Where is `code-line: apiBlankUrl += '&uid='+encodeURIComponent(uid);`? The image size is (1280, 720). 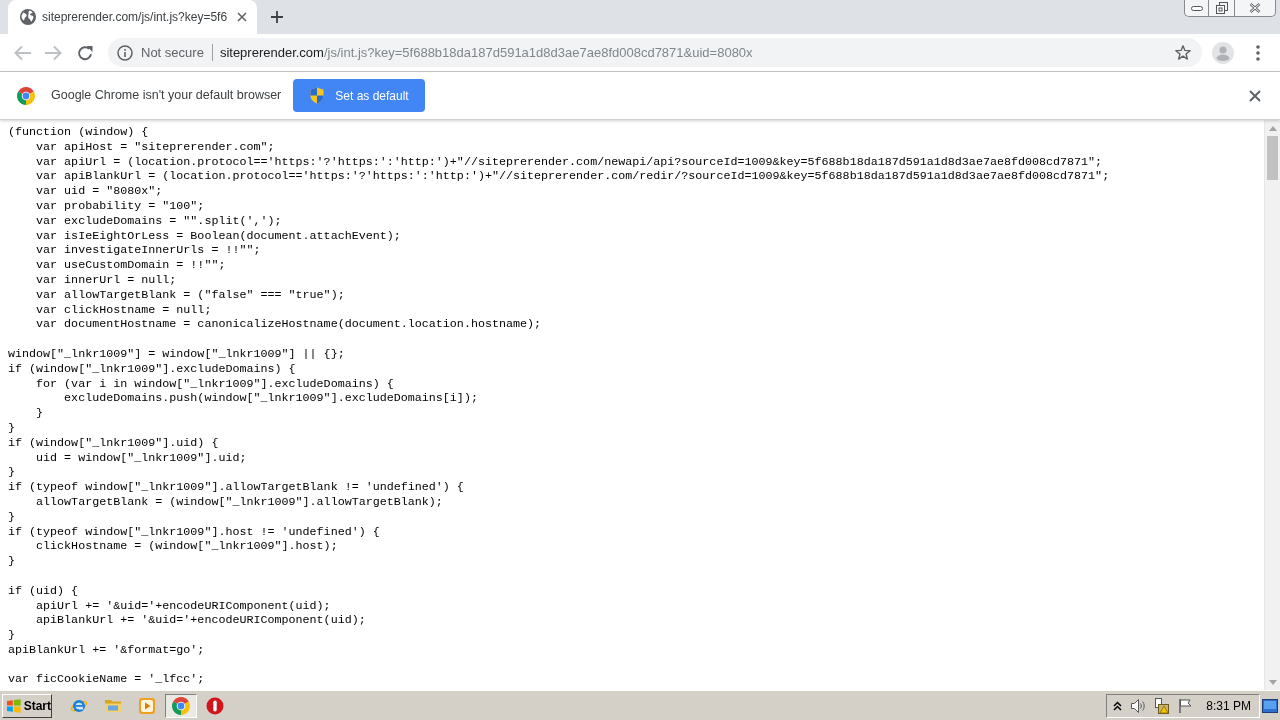 code-line: apiBlankUrl += '&uid='+encodeURIComponent(uid); is located at coordinates (200, 621).